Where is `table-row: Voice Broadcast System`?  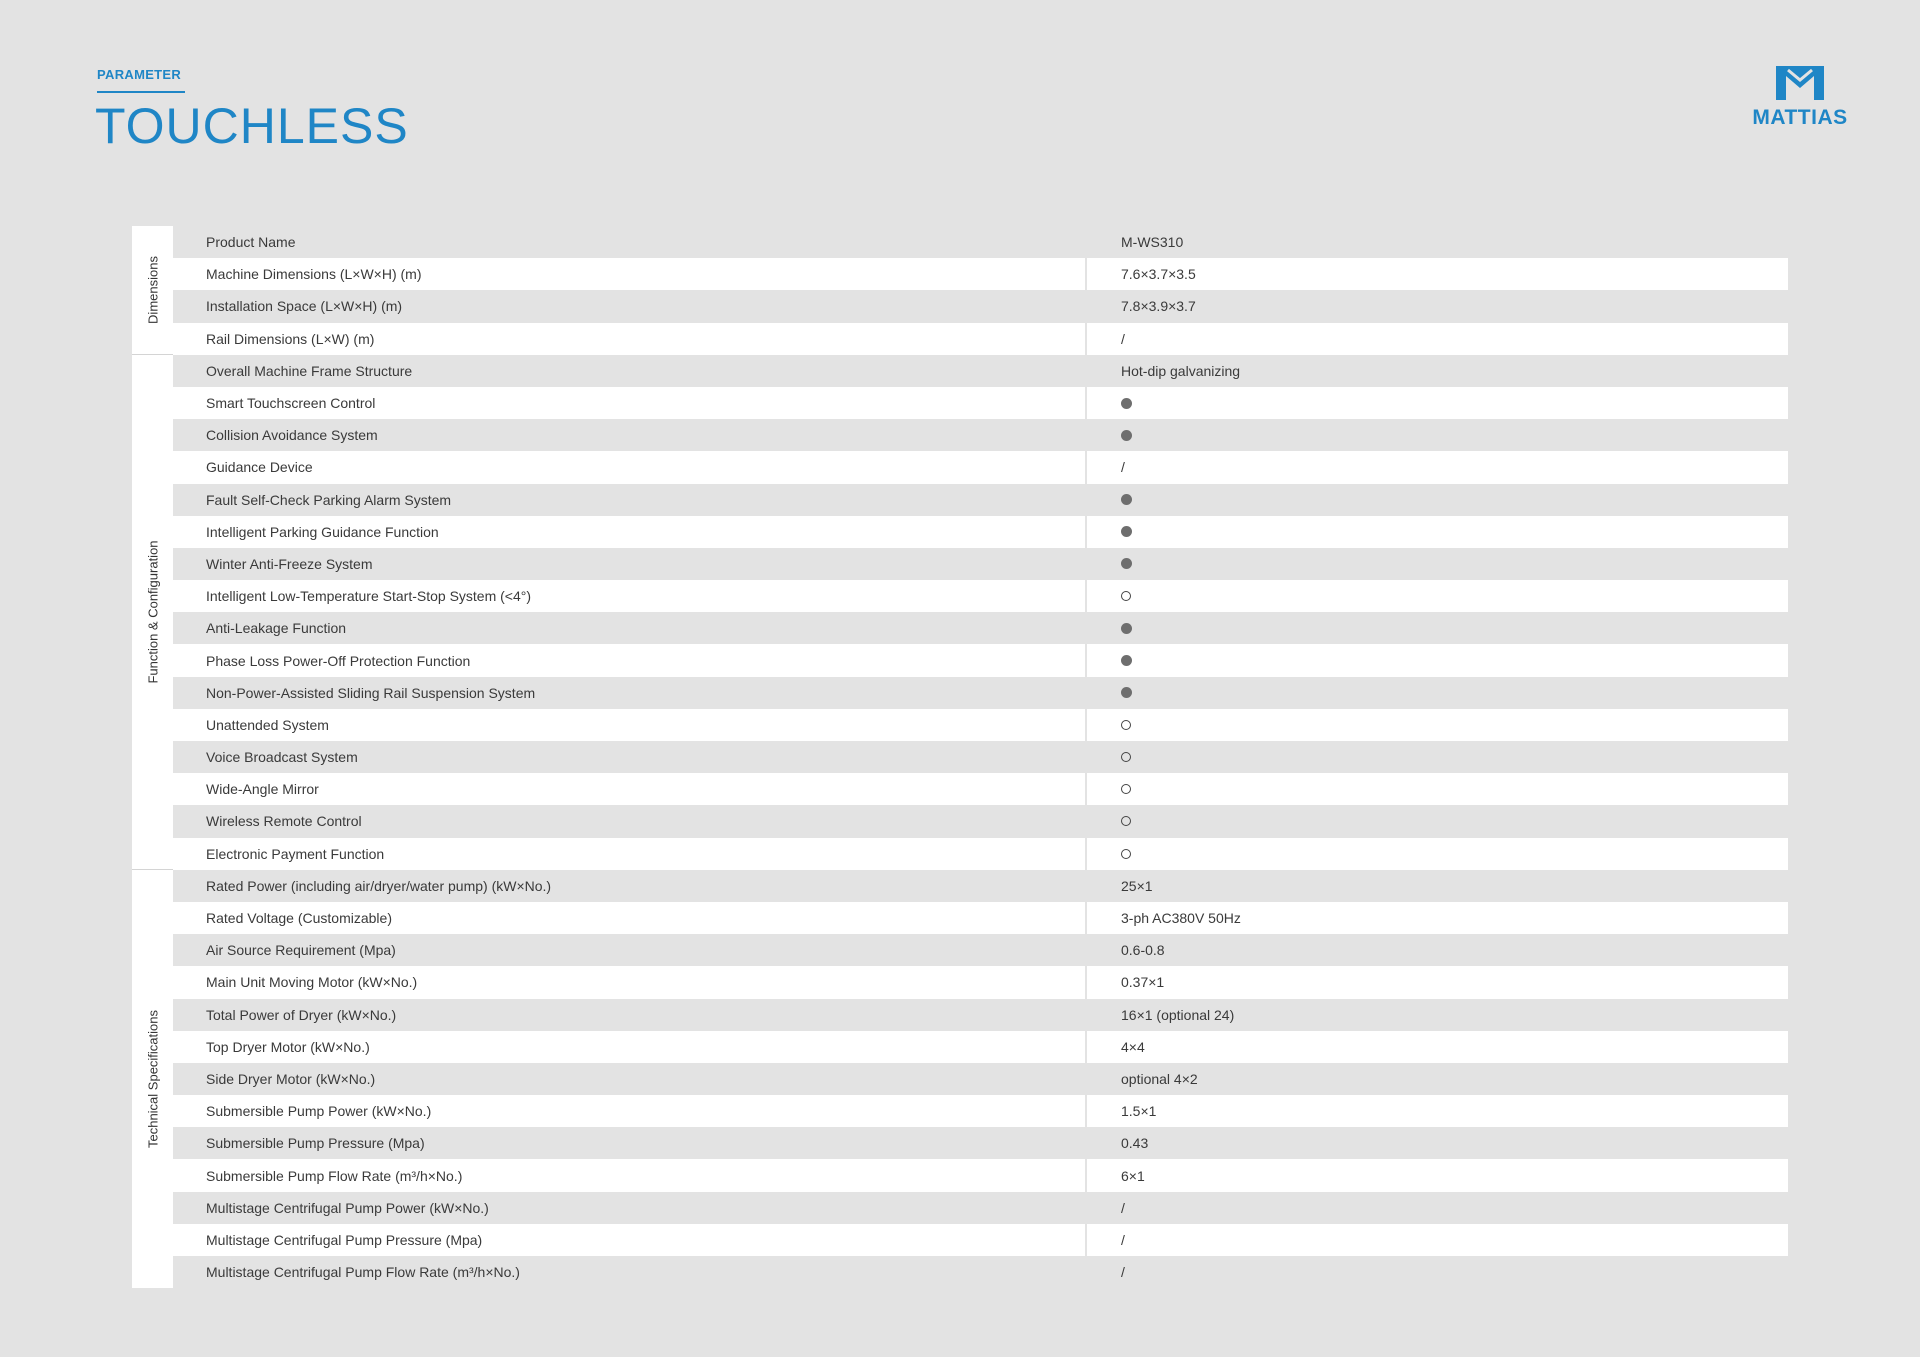 table-row: Voice Broadcast System is located at coordinates (980, 757).